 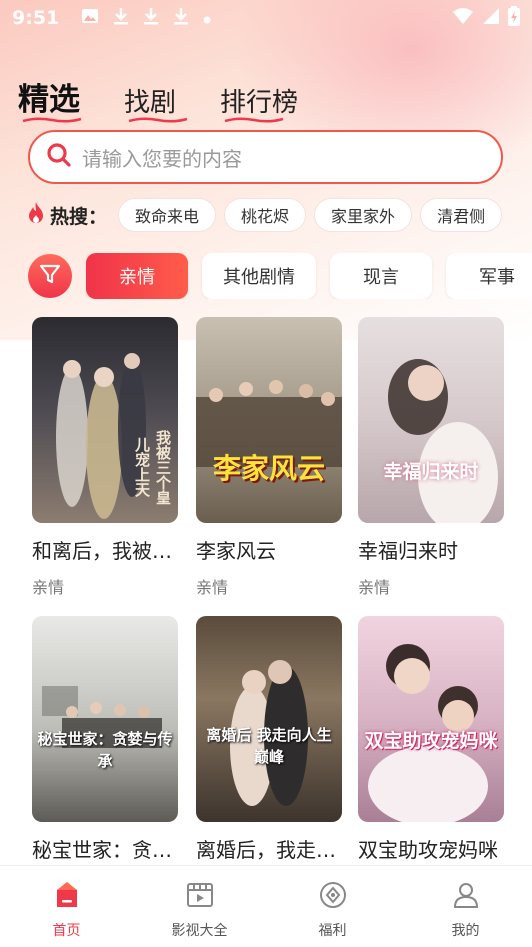 I want to click on category-chip-military: 军事, so click(x=489, y=276).